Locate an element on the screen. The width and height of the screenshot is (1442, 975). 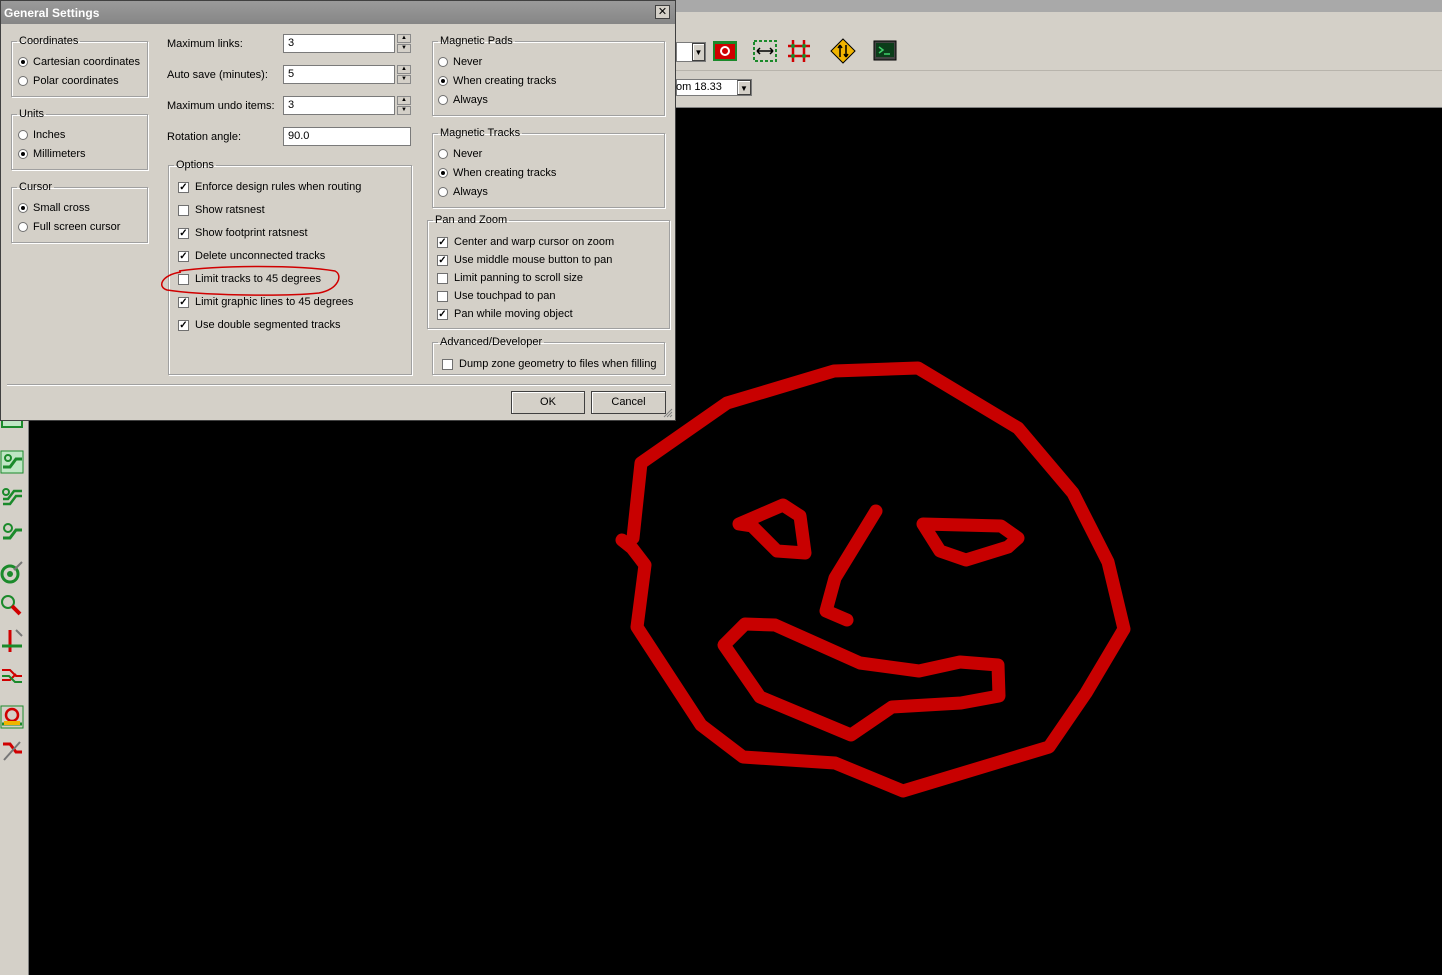
radio-polar: Polar coordinates is located at coordinates (68, 81).